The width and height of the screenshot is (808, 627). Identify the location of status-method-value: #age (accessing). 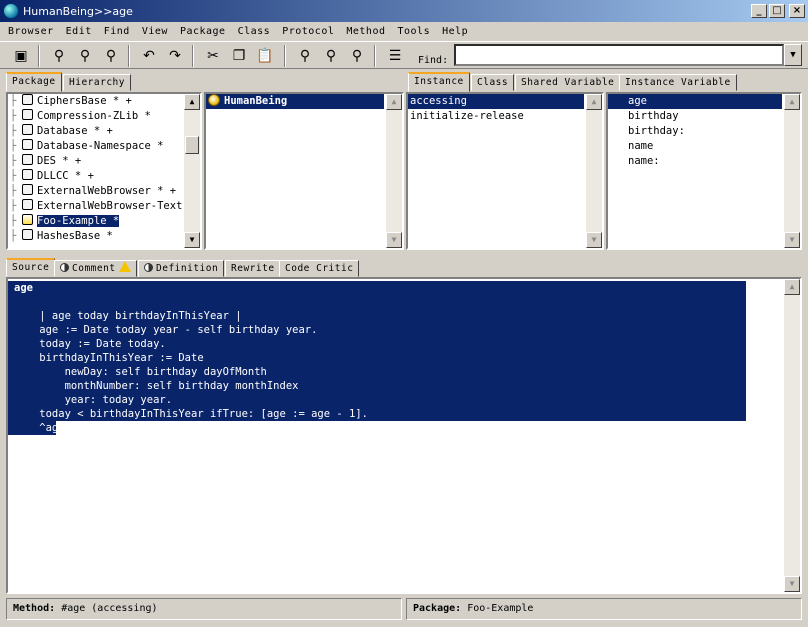
(109, 608).